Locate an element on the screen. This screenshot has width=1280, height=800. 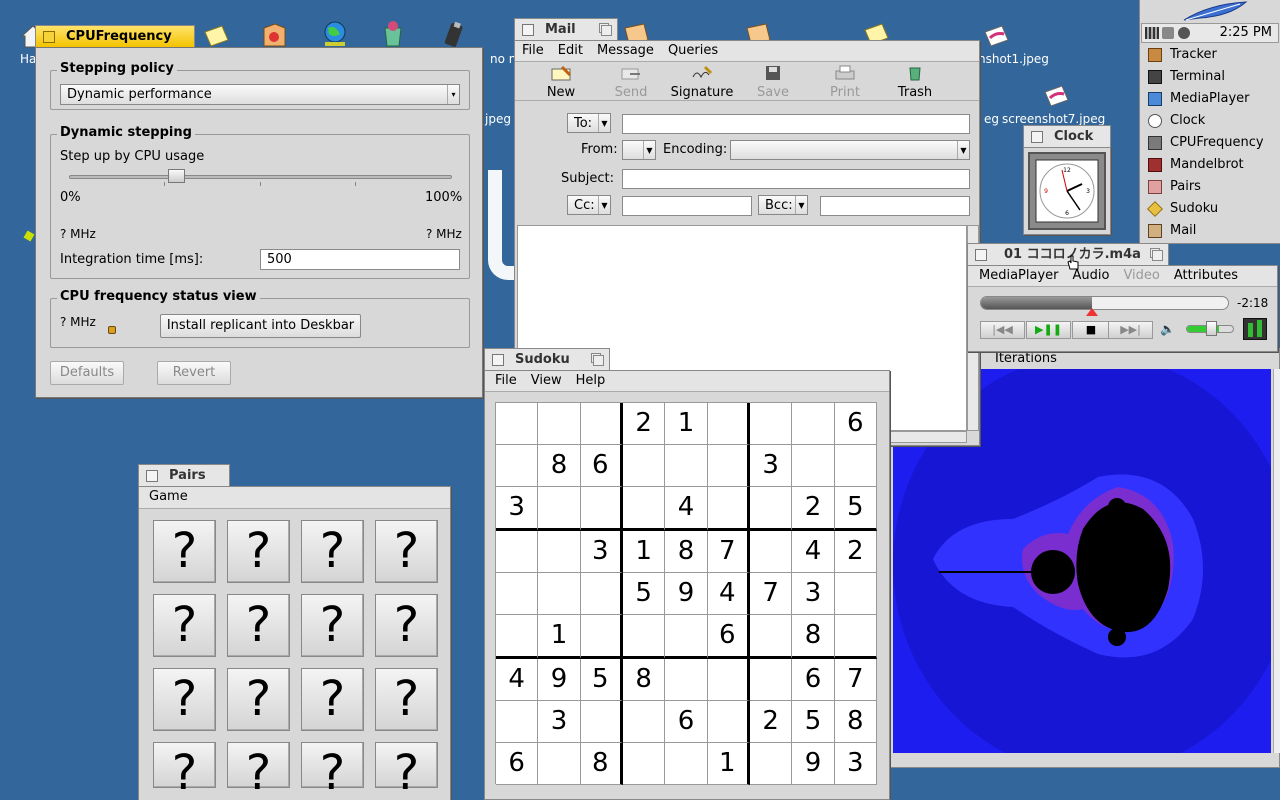
print-button: Print is located at coordinates (845, 82).